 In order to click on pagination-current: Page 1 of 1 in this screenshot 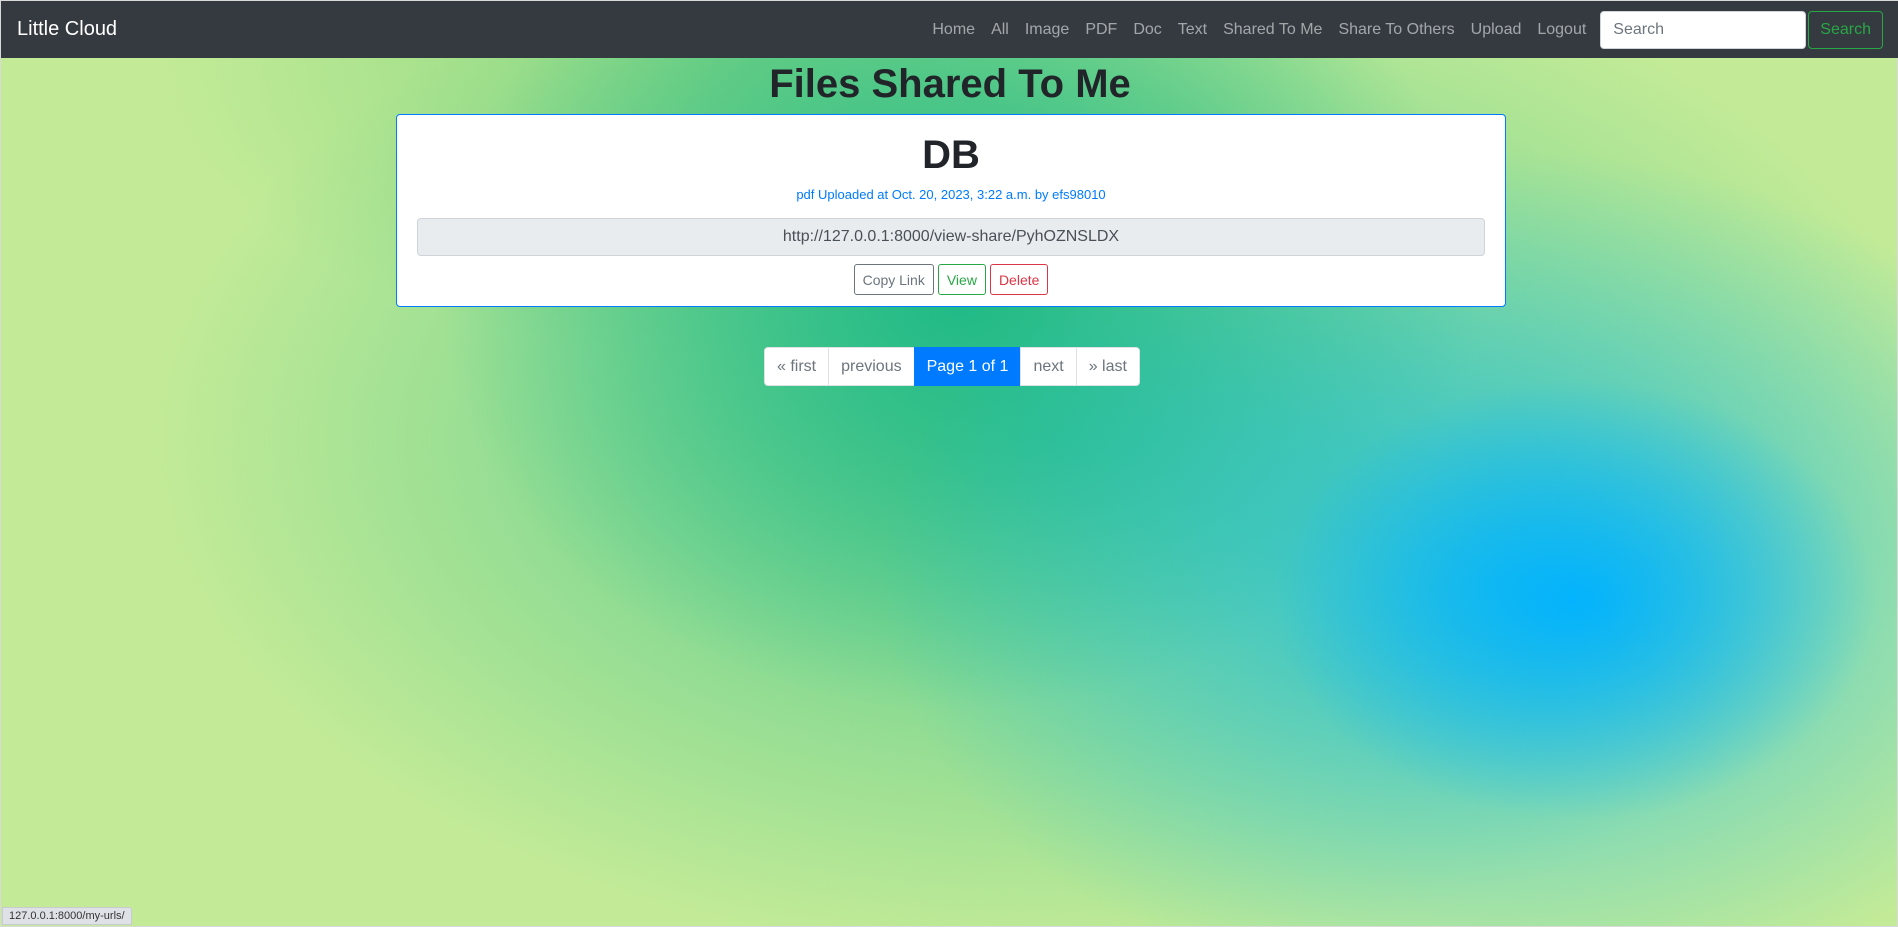, I will do `click(967, 366)`.